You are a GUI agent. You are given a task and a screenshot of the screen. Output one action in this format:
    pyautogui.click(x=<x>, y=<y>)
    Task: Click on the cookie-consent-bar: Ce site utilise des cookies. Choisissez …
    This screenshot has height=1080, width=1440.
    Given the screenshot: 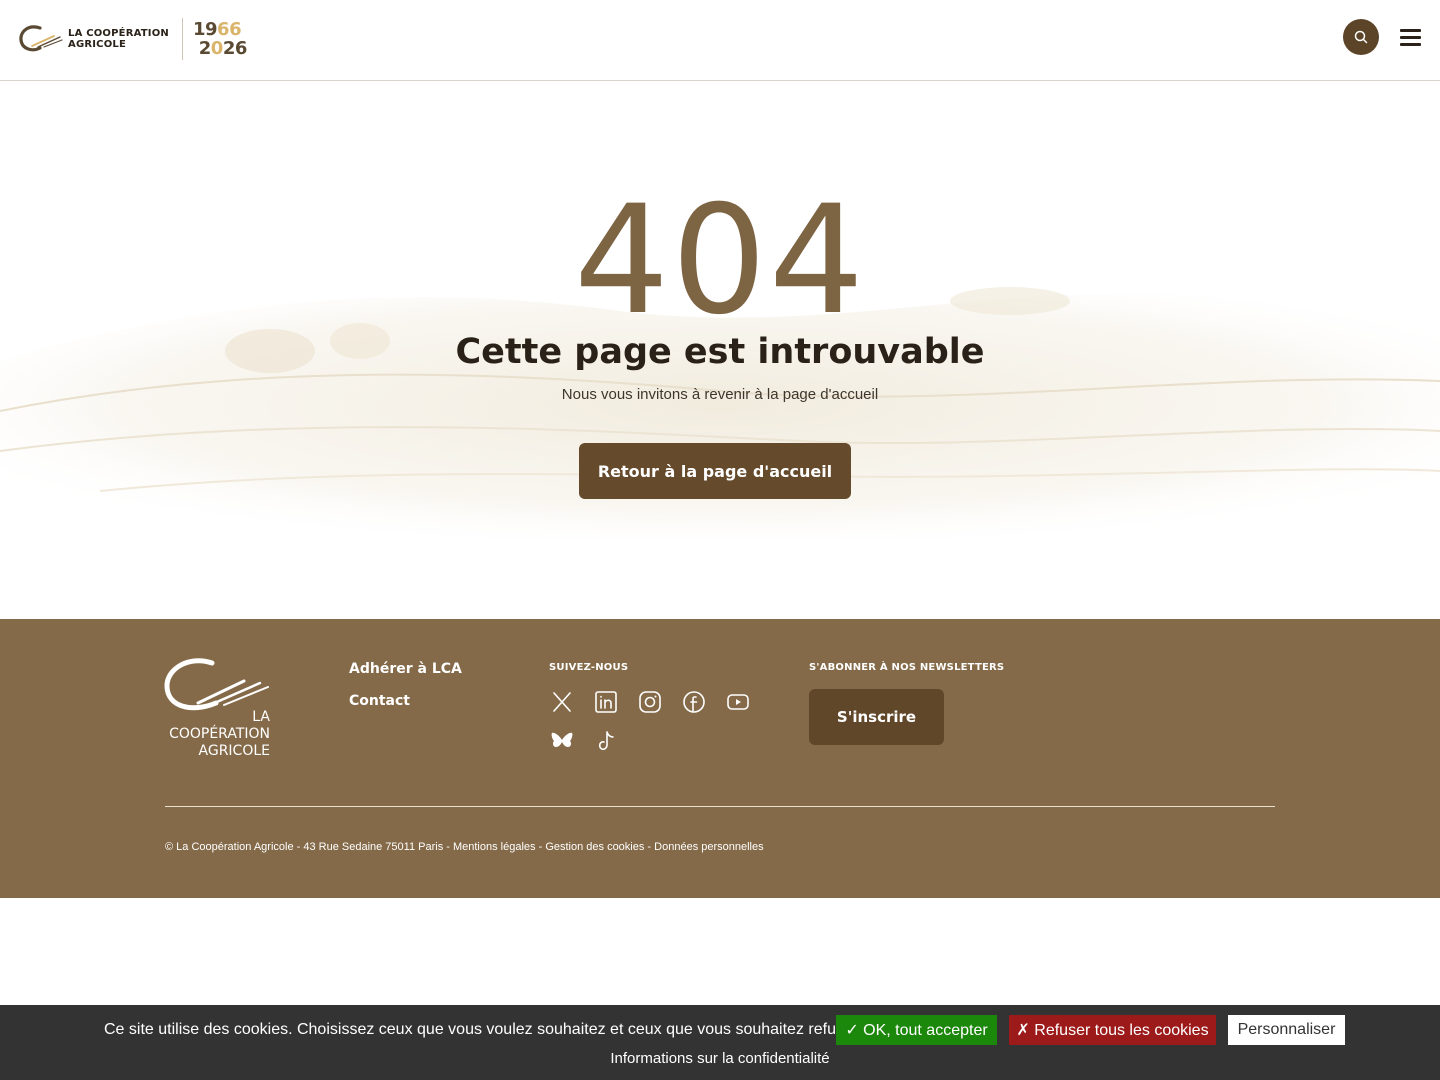 What is the action you would take?
    pyautogui.click(x=720, y=1042)
    